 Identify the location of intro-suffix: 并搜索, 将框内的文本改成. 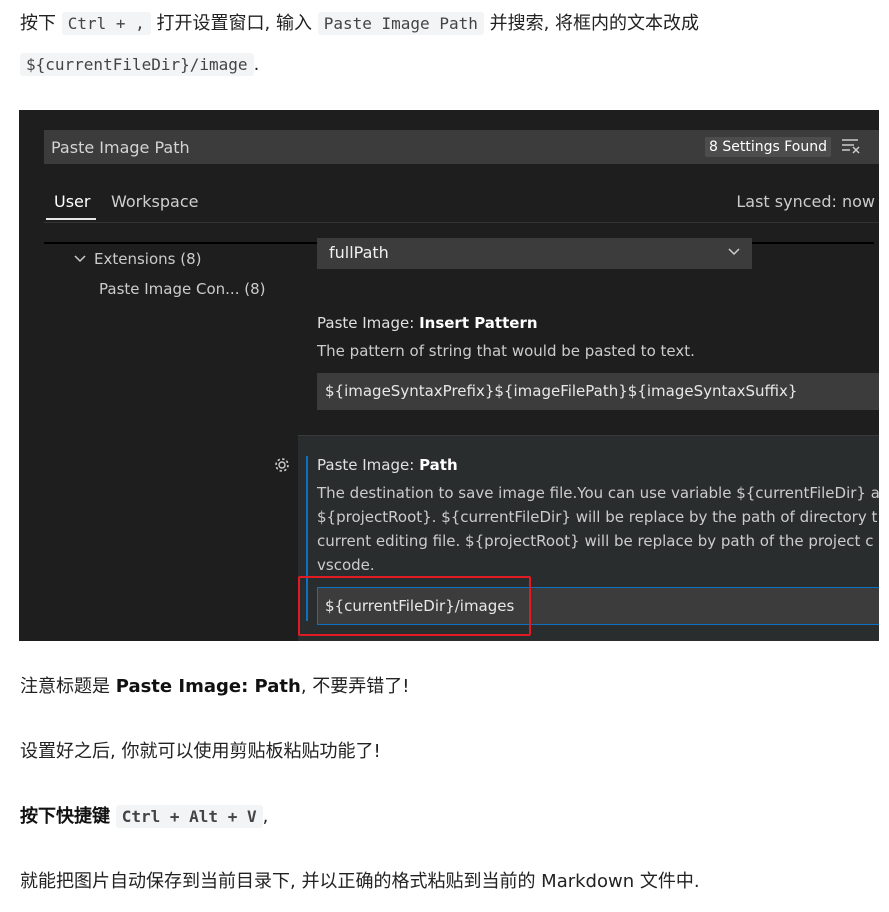
(594, 23).